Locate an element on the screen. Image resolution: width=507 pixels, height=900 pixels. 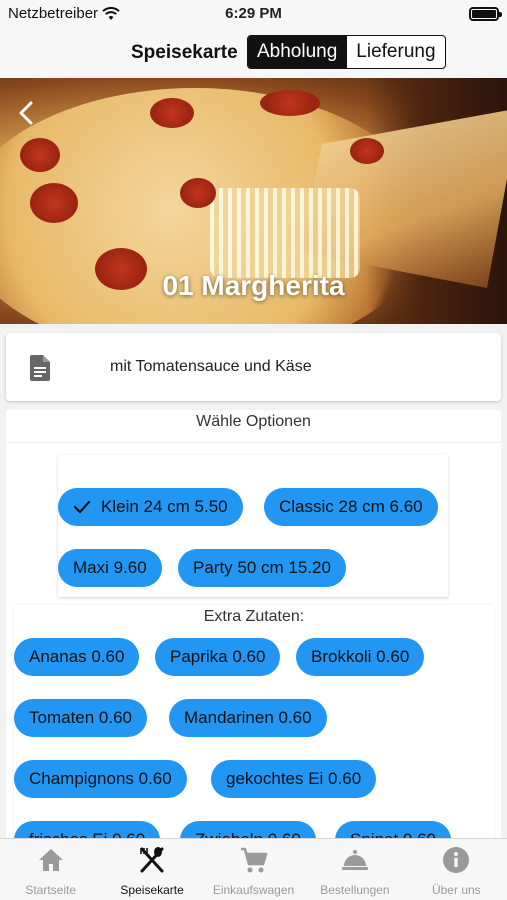
tab-bestellungen: Bestellungen is located at coordinates (354, 869).